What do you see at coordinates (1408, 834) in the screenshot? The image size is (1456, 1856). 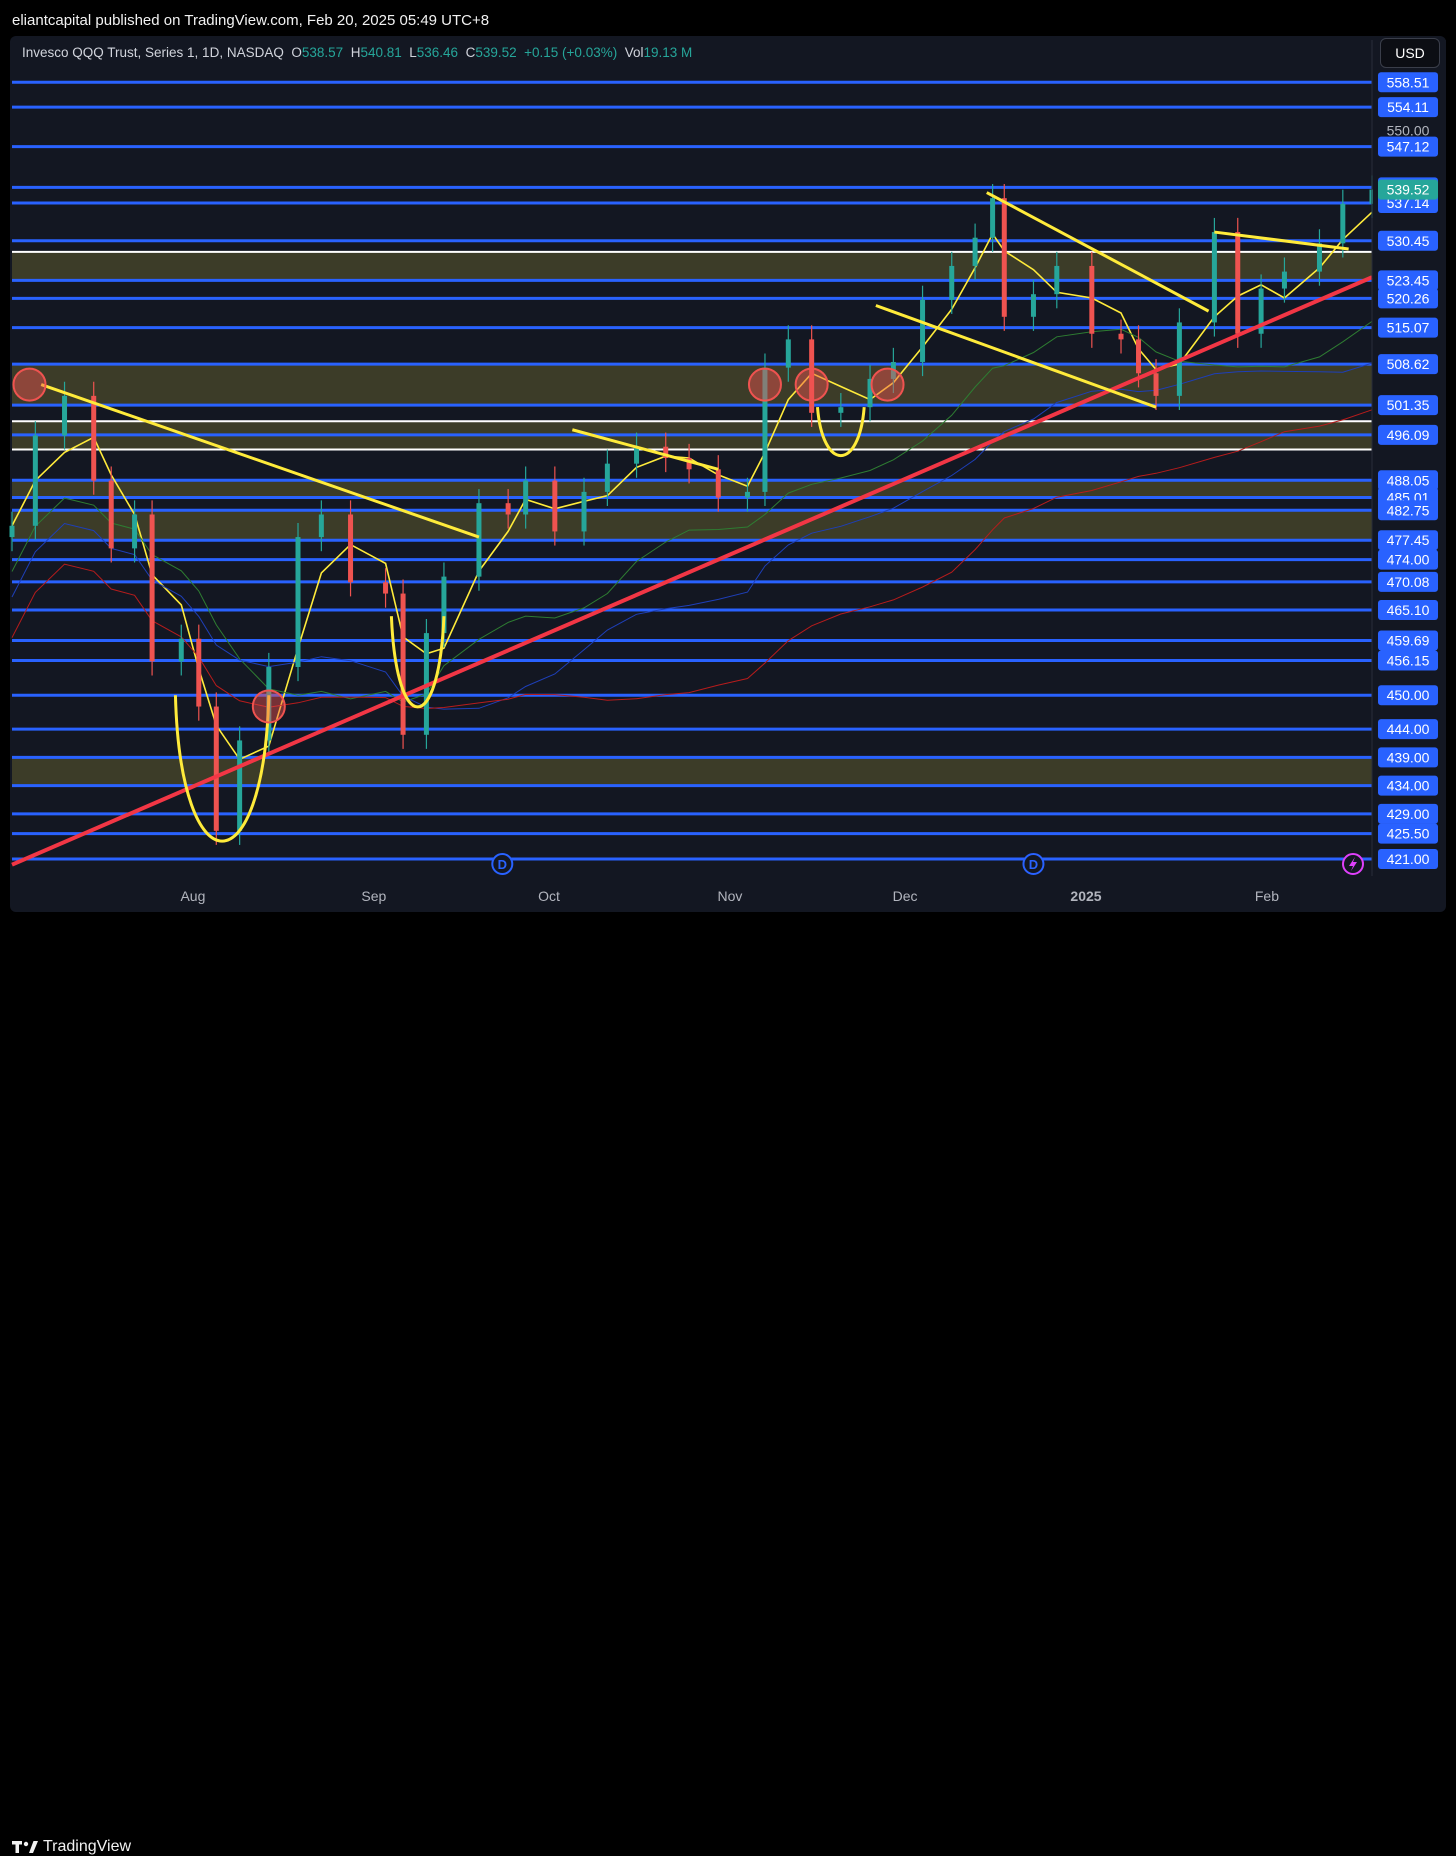 I see `price-label-text: 425.50` at bounding box center [1408, 834].